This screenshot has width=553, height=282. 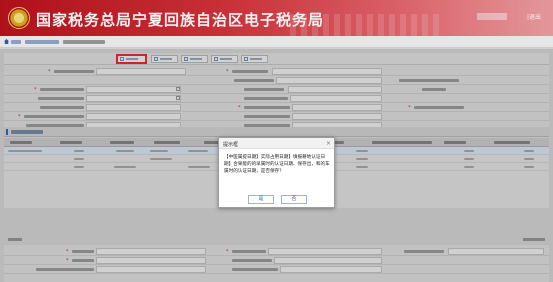 What do you see at coordinates (261, 199) in the screenshot?
I see `confirm-button: 是` at bounding box center [261, 199].